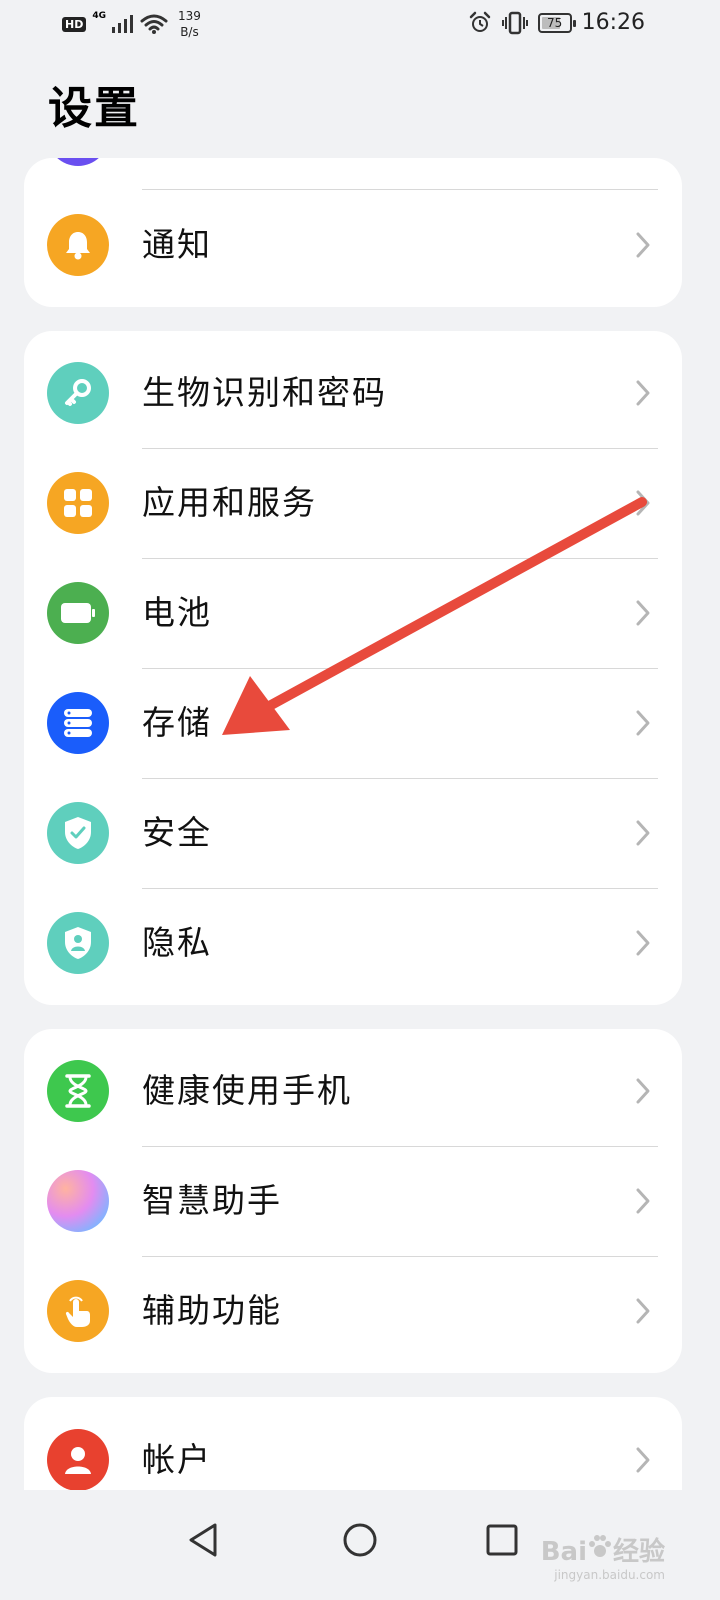 This screenshot has height=1600, width=720. What do you see at coordinates (177, 244) in the screenshot?
I see `settings-item-label: 通知` at bounding box center [177, 244].